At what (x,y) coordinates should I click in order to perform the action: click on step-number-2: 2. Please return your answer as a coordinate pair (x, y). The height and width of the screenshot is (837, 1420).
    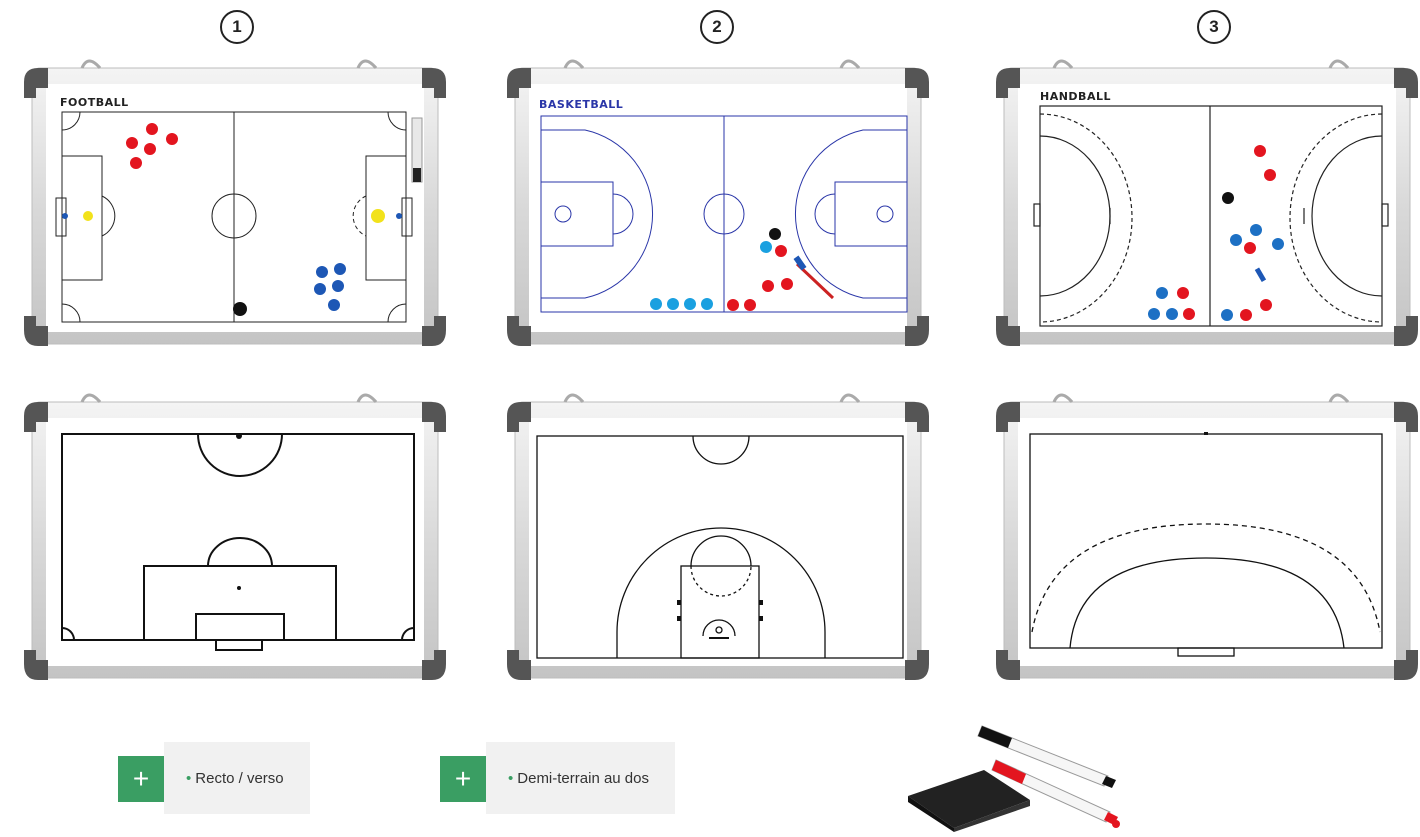
    Looking at the image, I should click on (717, 27).